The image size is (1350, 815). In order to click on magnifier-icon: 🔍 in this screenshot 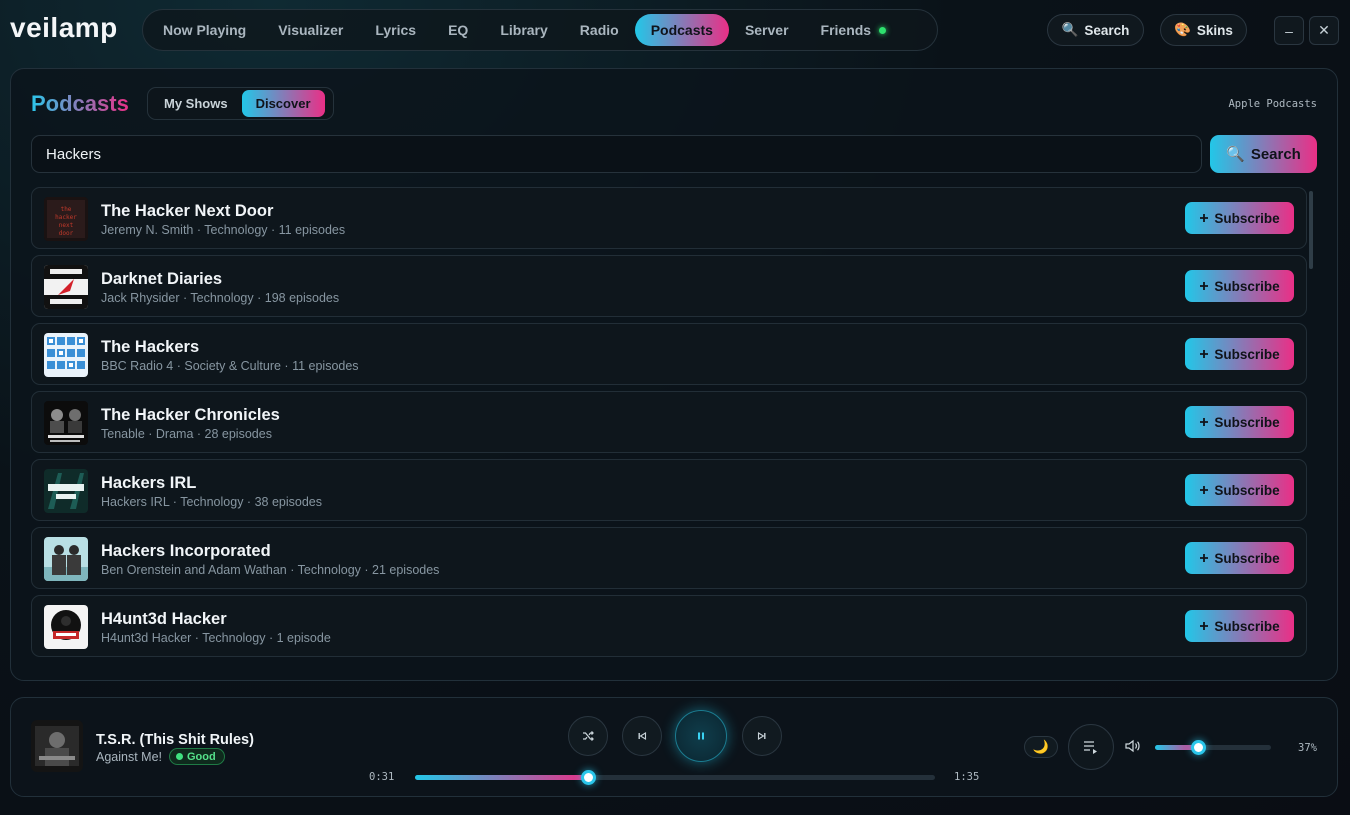, I will do `click(1235, 154)`.